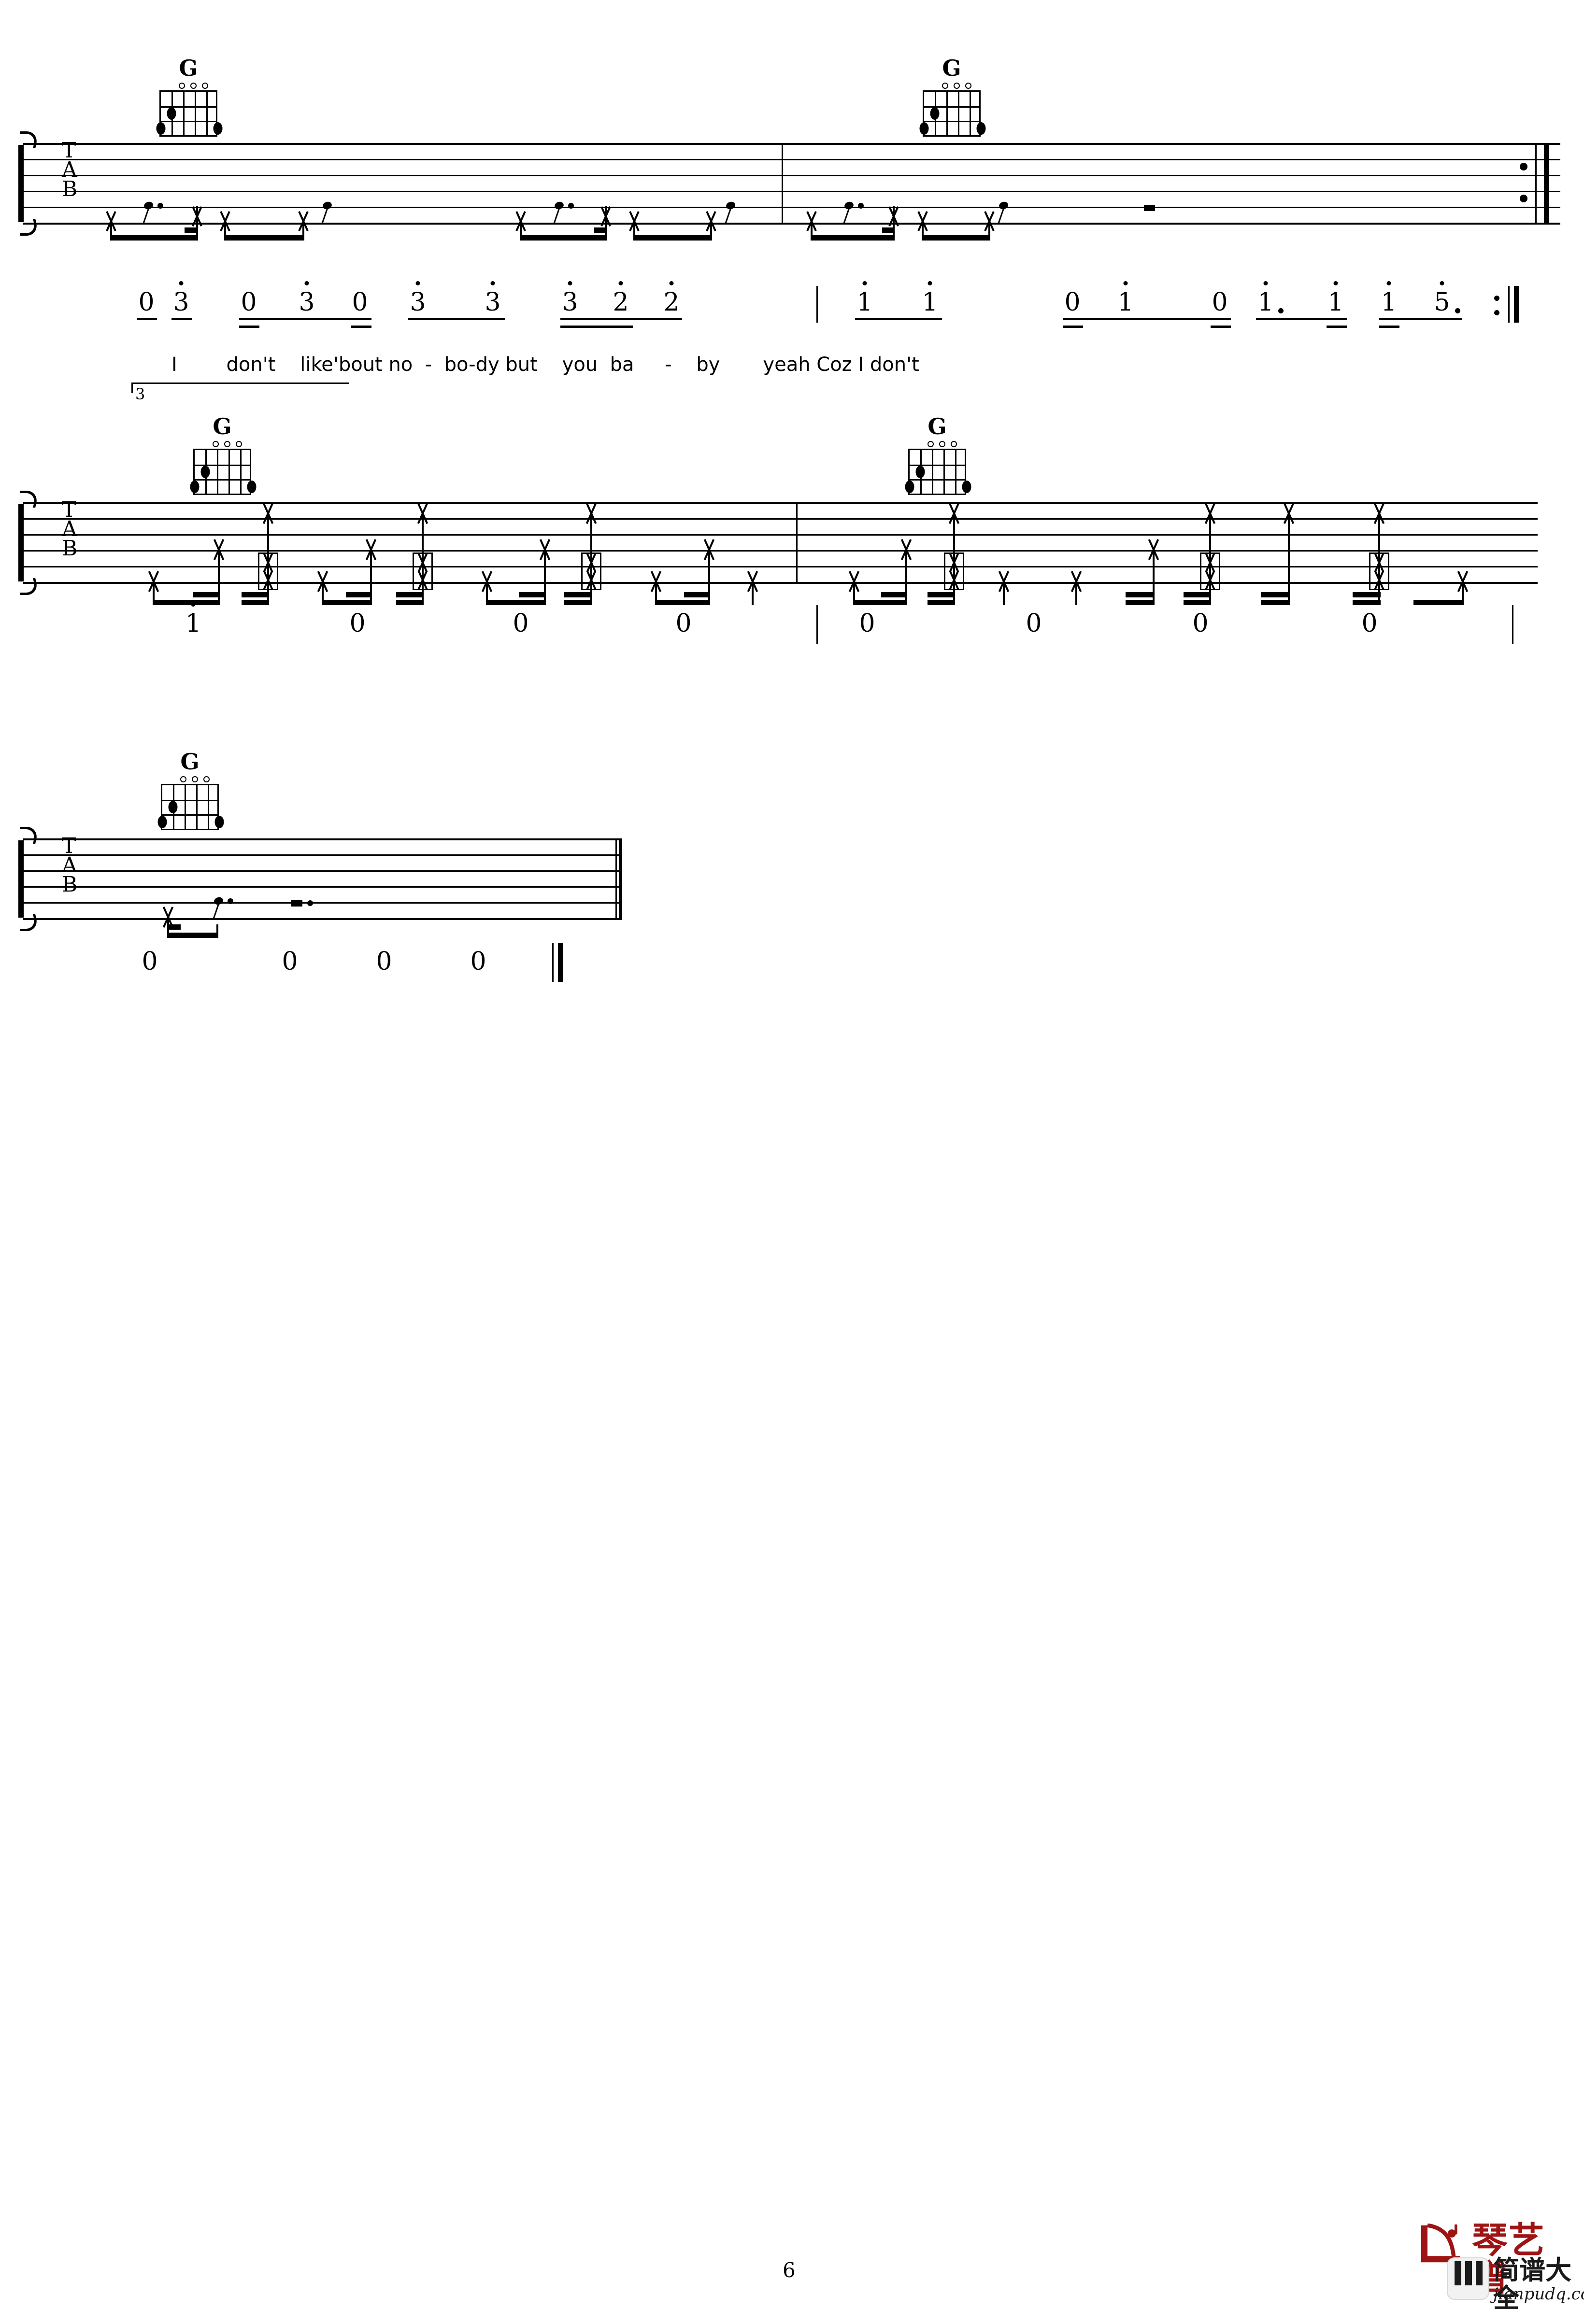 The image size is (1584, 2324). I want to click on chord-diagram-g-3: G, so click(222, 455).